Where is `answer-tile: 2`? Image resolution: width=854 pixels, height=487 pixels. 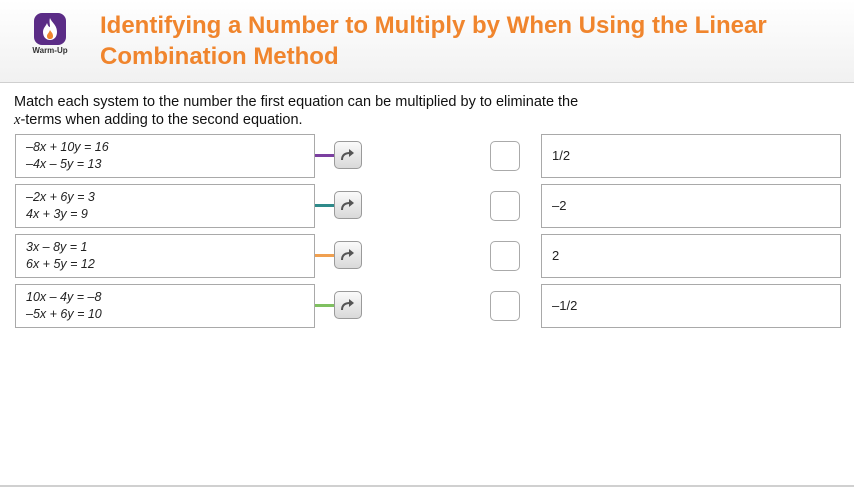 answer-tile: 2 is located at coordinates (691, 256).